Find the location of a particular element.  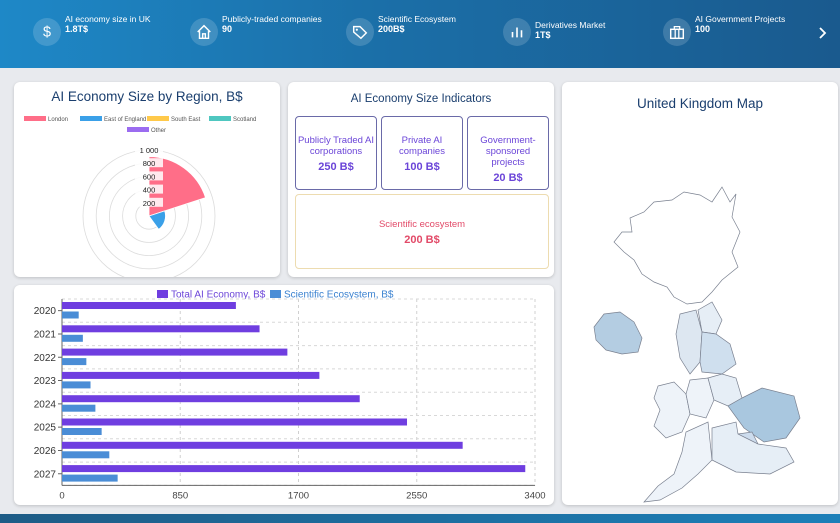

y-tick-label: 2026 is located at coordinates (45, 451).